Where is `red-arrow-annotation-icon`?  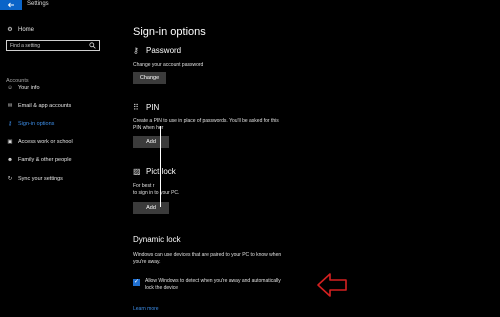
red-arrow-annotation-icon is located at coordinates (332, 285).